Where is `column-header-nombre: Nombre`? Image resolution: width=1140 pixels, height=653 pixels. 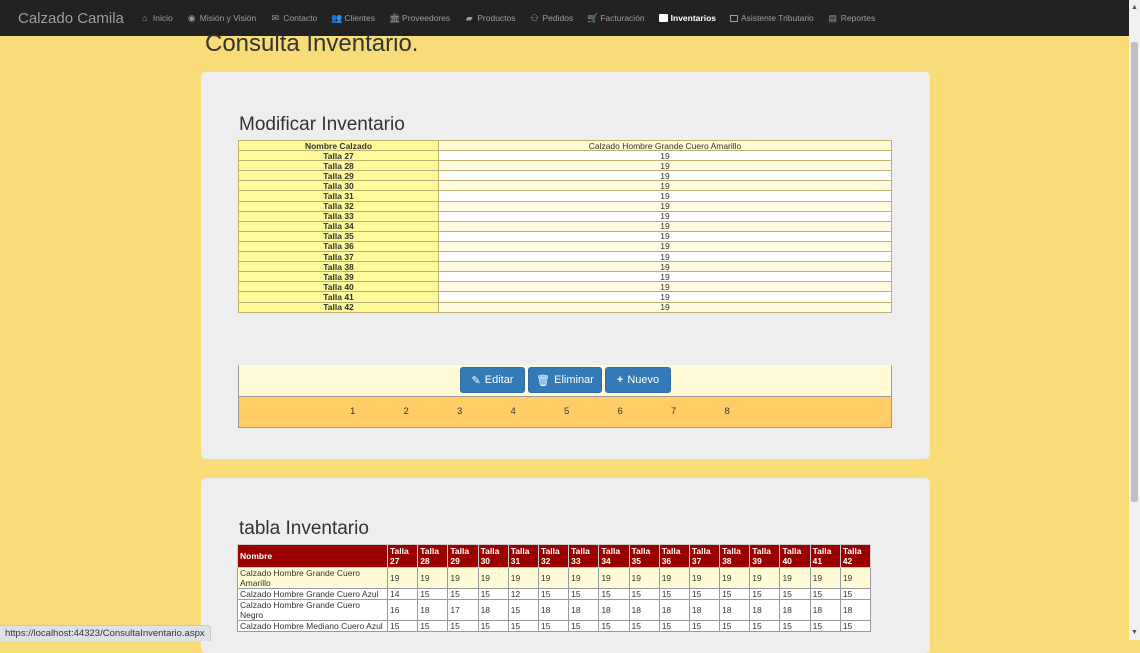 column-header-nombre: Nombre is located at coordinates (312, 556).